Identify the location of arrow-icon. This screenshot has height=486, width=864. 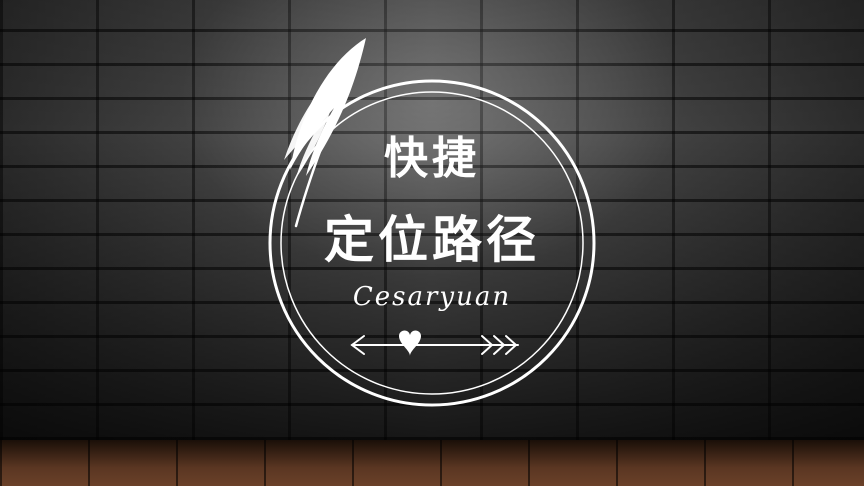
(434, 345).